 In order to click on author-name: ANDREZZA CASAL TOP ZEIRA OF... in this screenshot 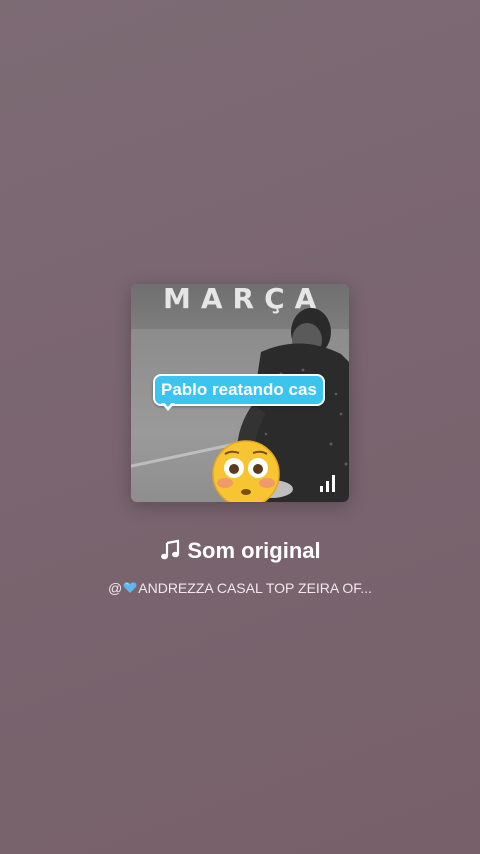, I will do `click(255, 588)`.